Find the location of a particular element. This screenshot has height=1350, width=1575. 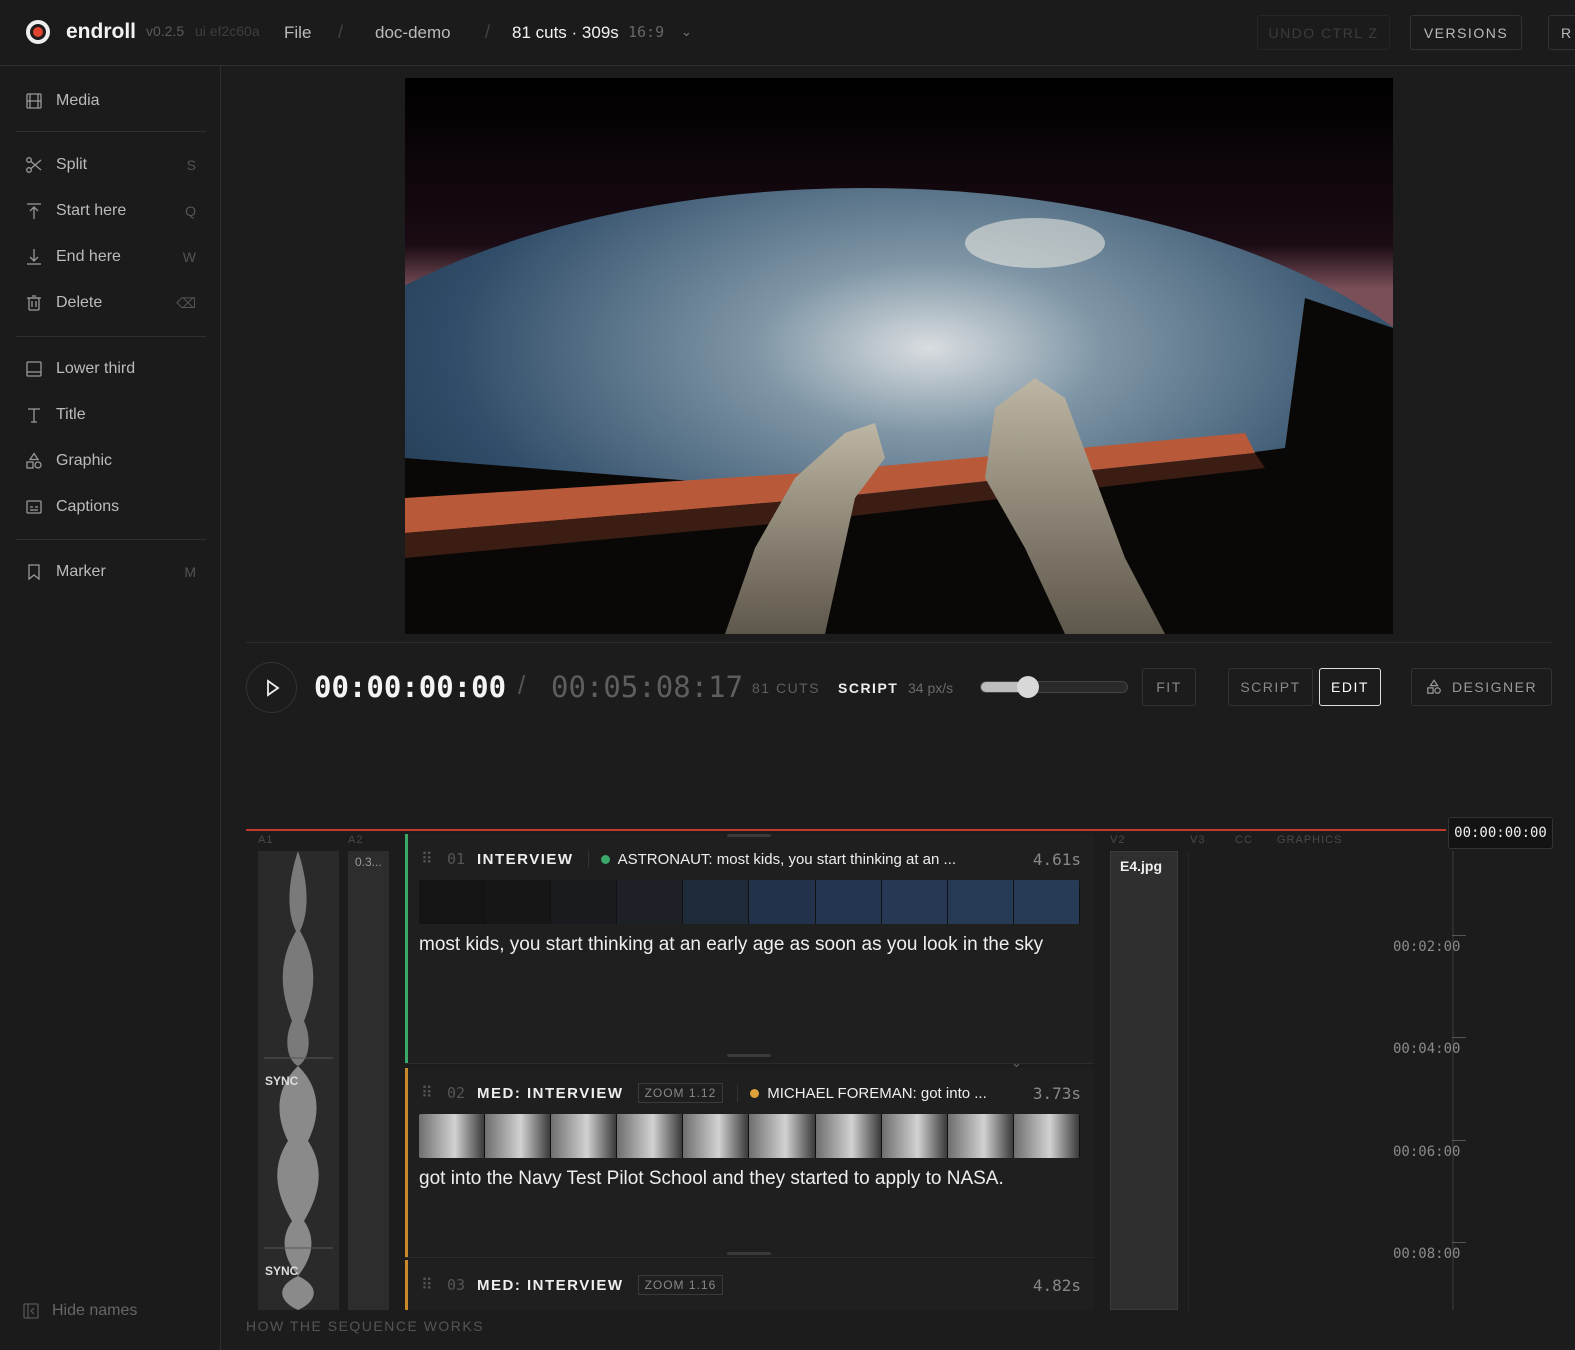

undo-button: UNDO CTRL Z is located at coordinates (1323, 32).